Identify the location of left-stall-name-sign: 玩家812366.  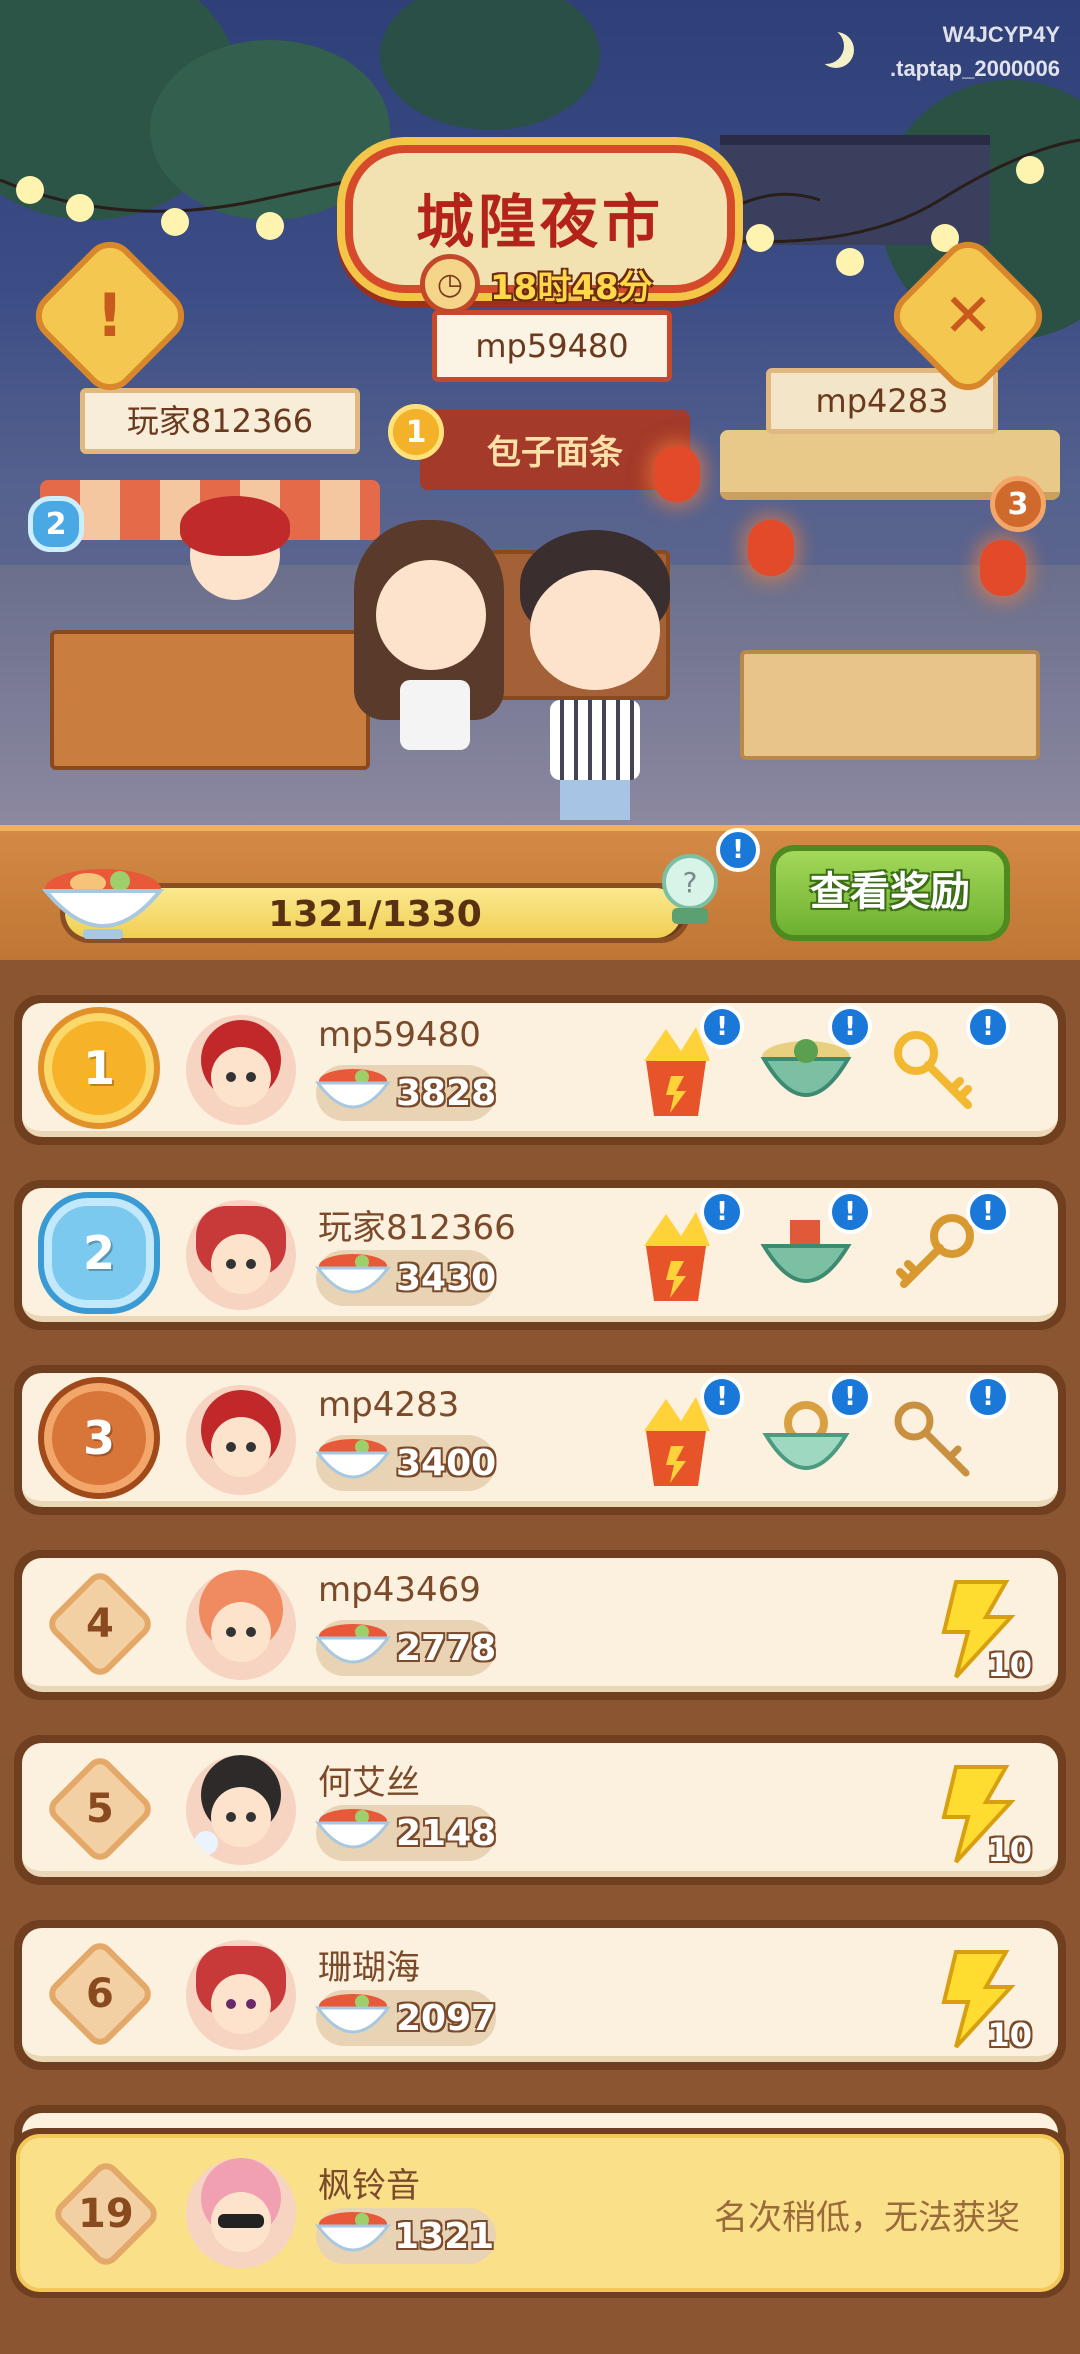
(220, 421).